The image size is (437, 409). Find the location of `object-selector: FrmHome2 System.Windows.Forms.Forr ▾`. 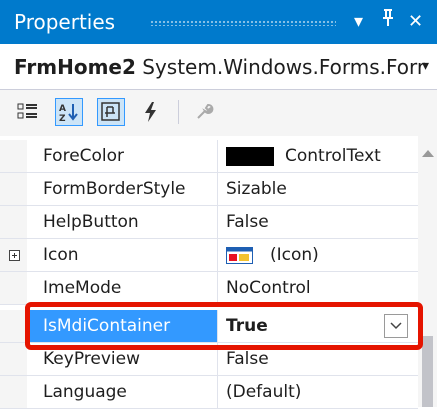

object-selector: FrmHome2 System.Windows.Forms.Forr ▾ is located at coordinates (218, 67).